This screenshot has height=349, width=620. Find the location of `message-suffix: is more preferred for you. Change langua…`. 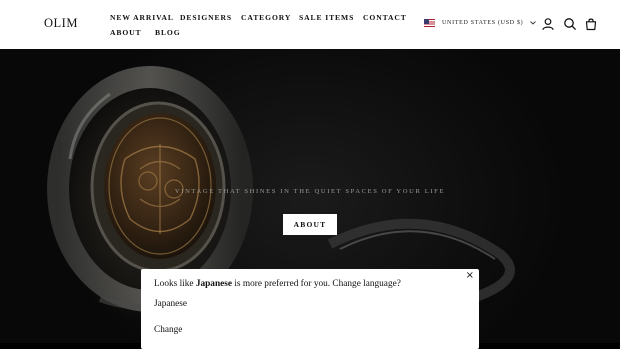

message-suffix: is more preferred for you. Change langua… is located at coordinates (316, 284).